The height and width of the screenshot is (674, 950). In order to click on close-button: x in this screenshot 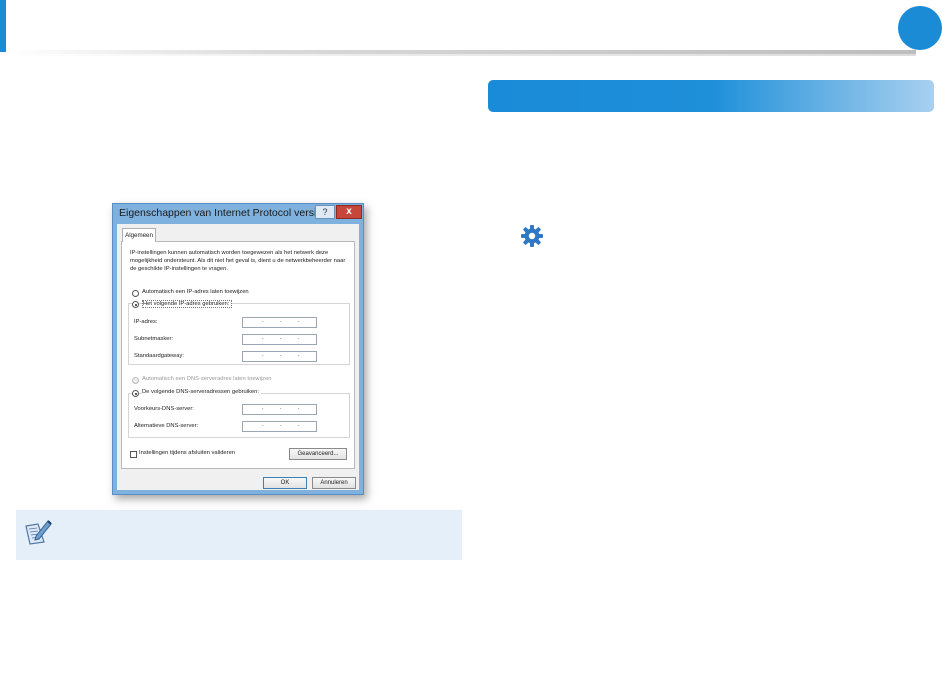, I will do `click(349, 212)`.